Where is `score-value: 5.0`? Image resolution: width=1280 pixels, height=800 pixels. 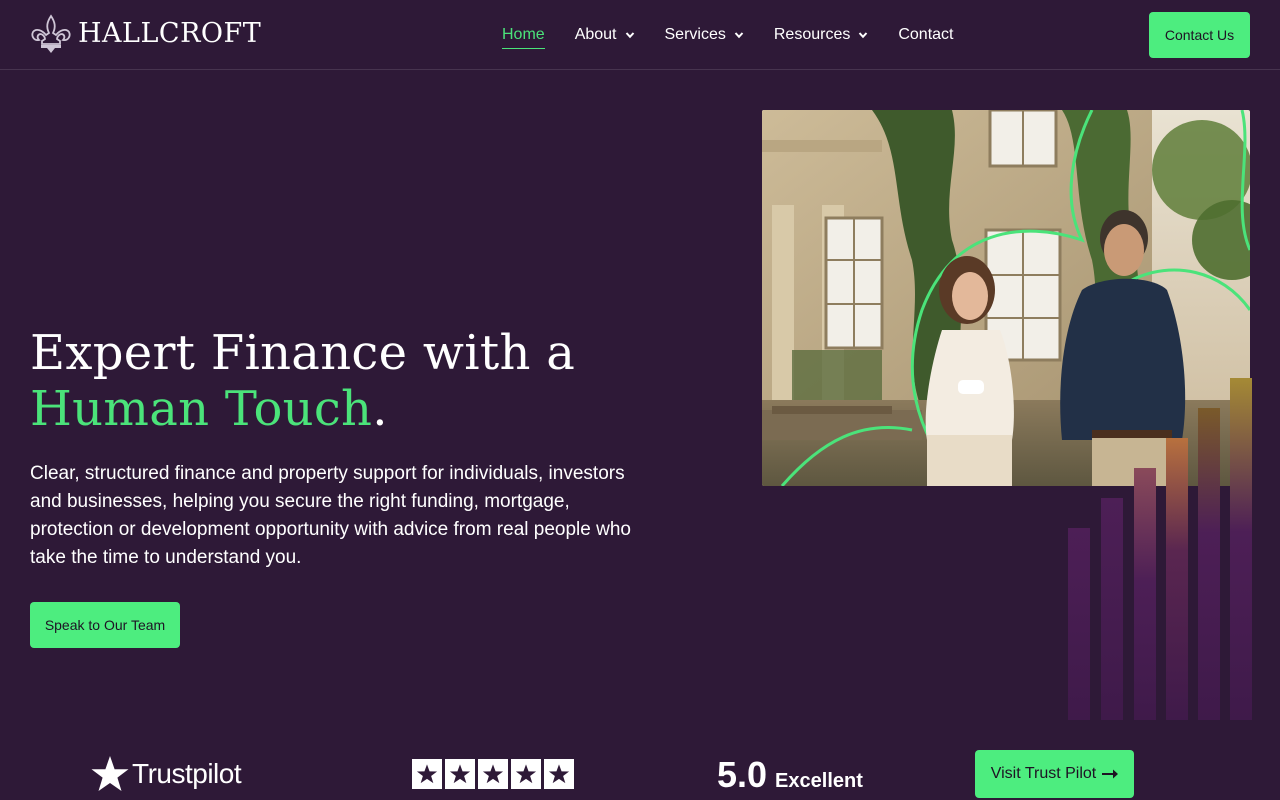 score-value: 5.0 is located at coordinates (742, 774).